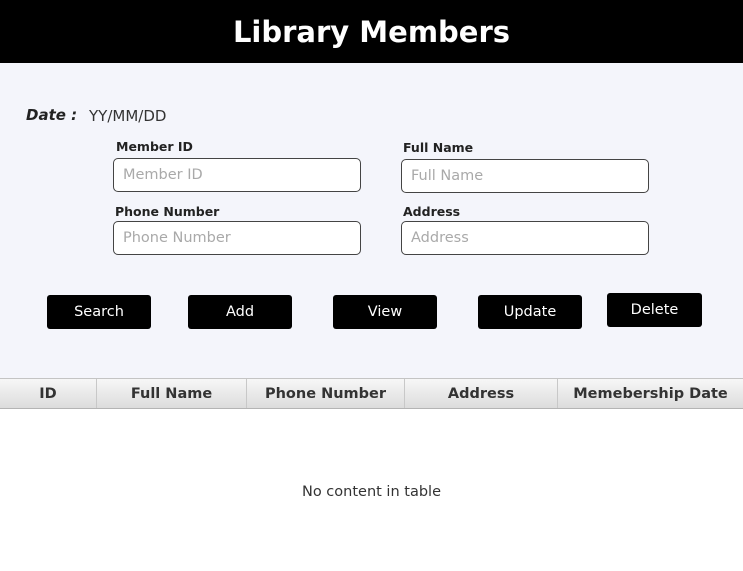  I want to click on date-label: Date :, so click(52, 115).